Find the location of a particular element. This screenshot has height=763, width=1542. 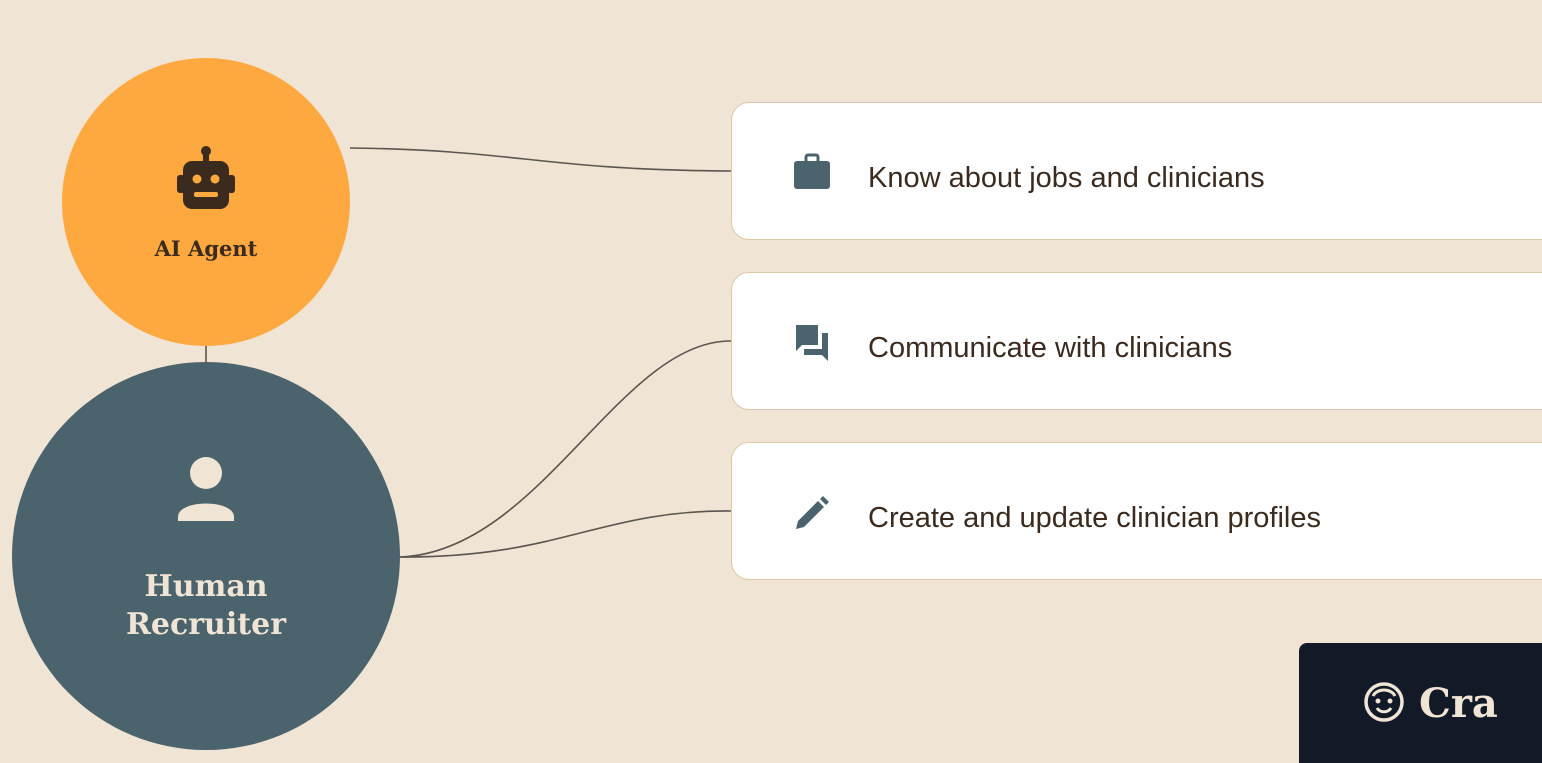

robot-icon is located at coordinates (206, 182).